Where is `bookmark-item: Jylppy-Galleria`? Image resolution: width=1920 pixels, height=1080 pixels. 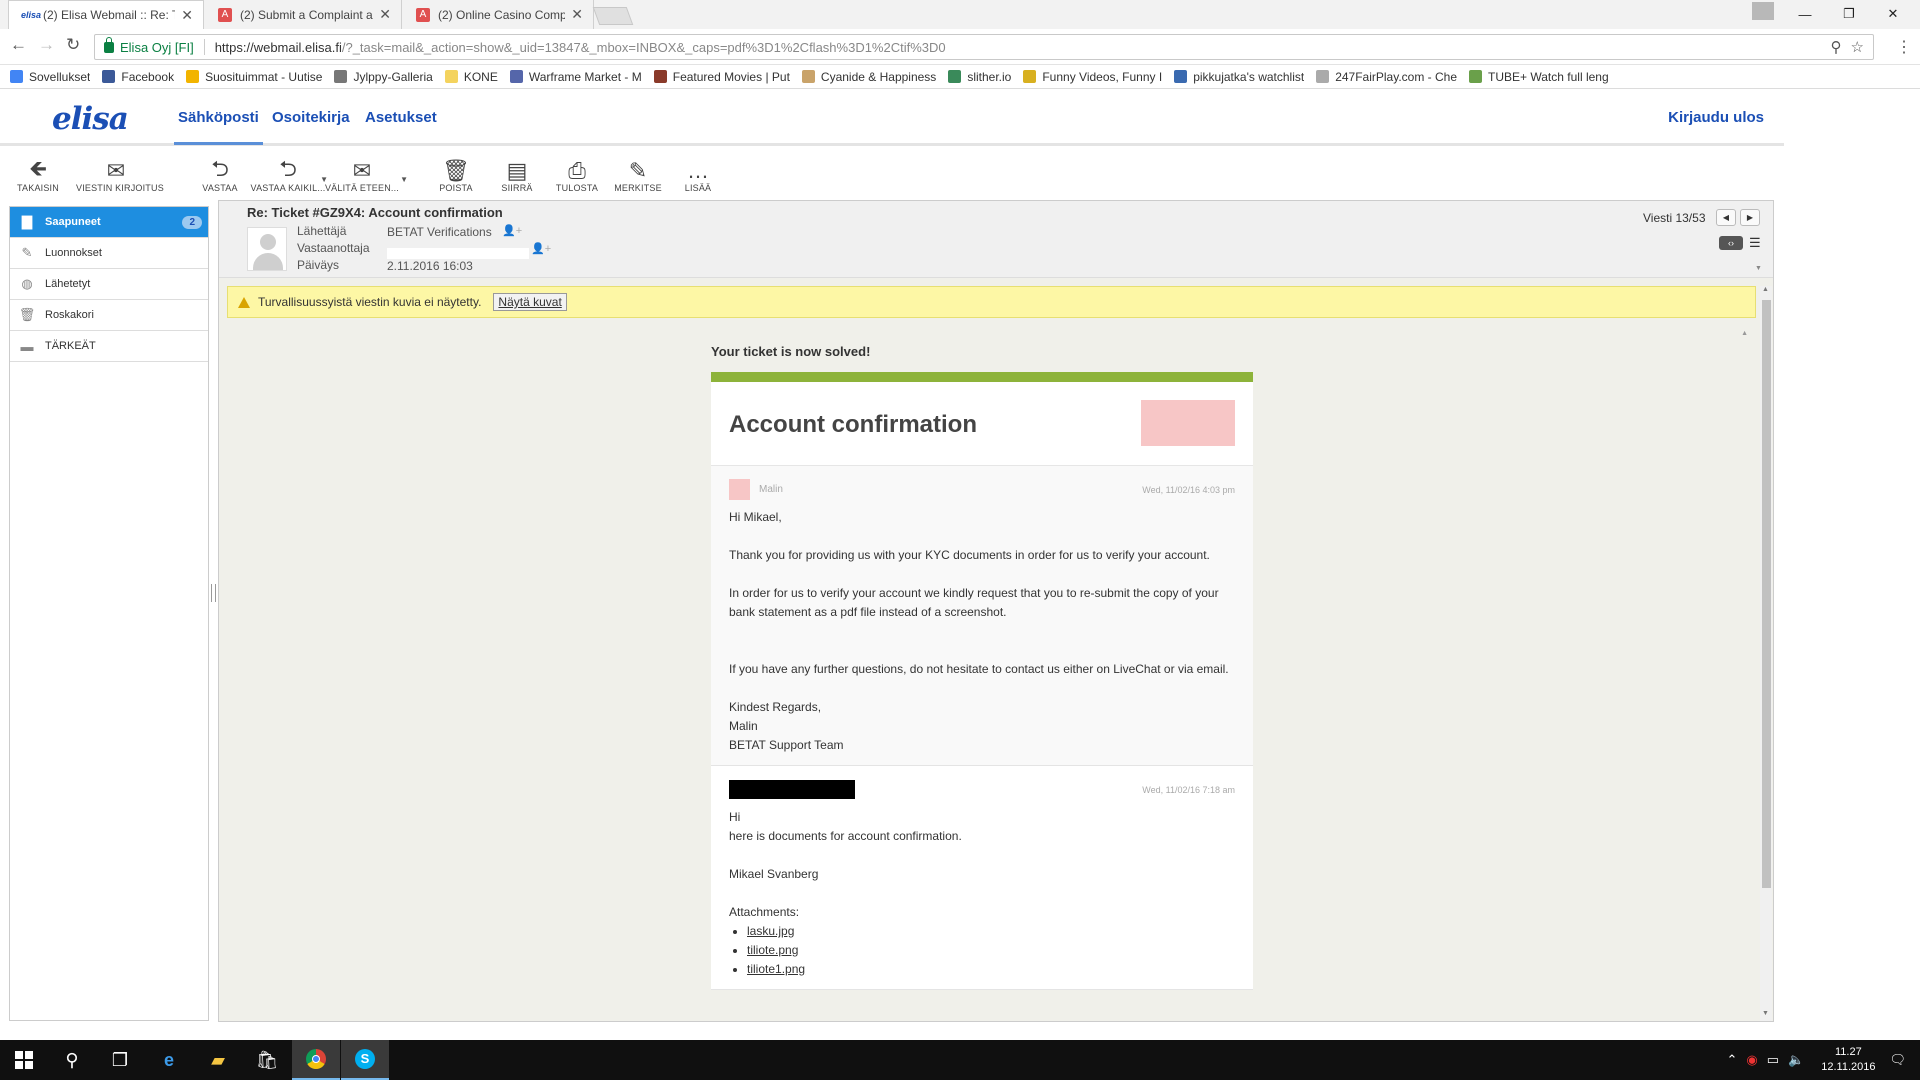
bookmark-item: Jylppy-Galleria is located at coordinates (383, 77).